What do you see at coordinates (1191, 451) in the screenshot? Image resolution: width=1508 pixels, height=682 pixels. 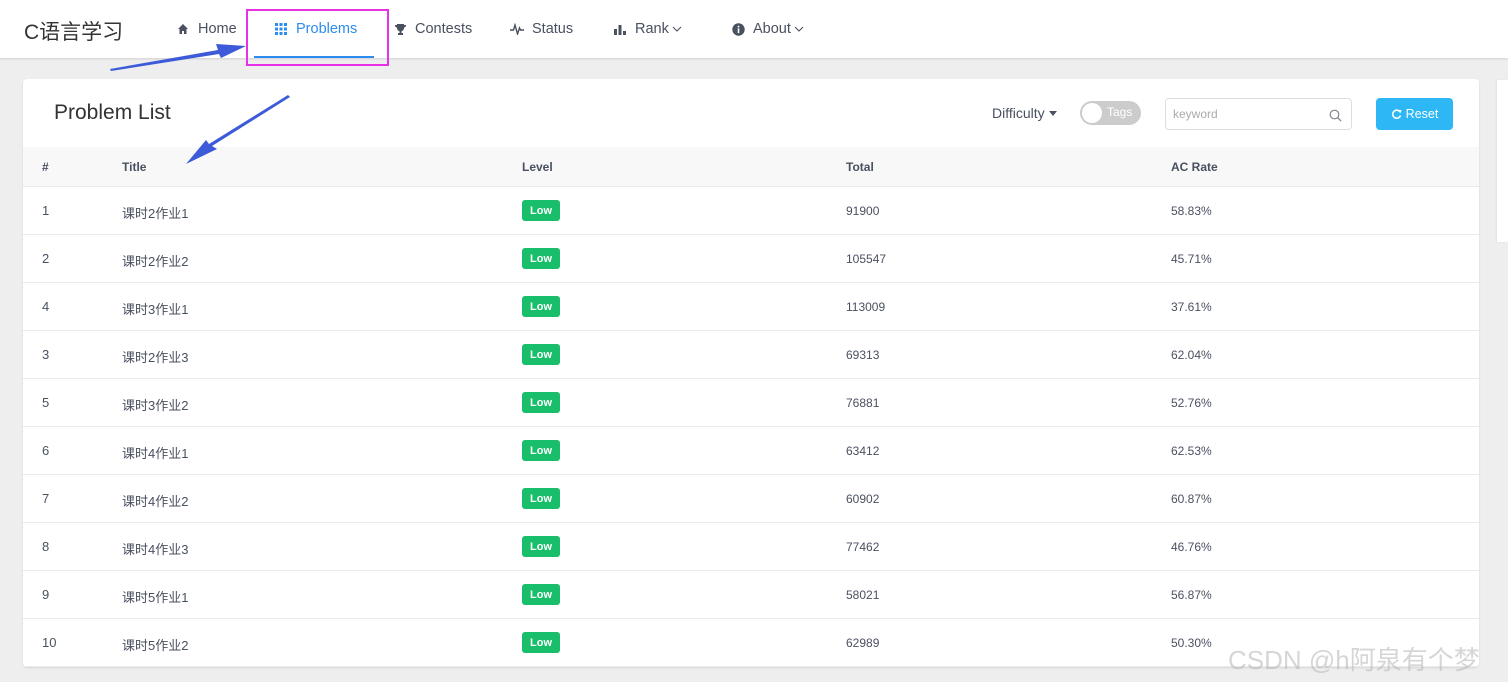 I see `ac-rate: 62.53%` at bounding box center [1191, 451].